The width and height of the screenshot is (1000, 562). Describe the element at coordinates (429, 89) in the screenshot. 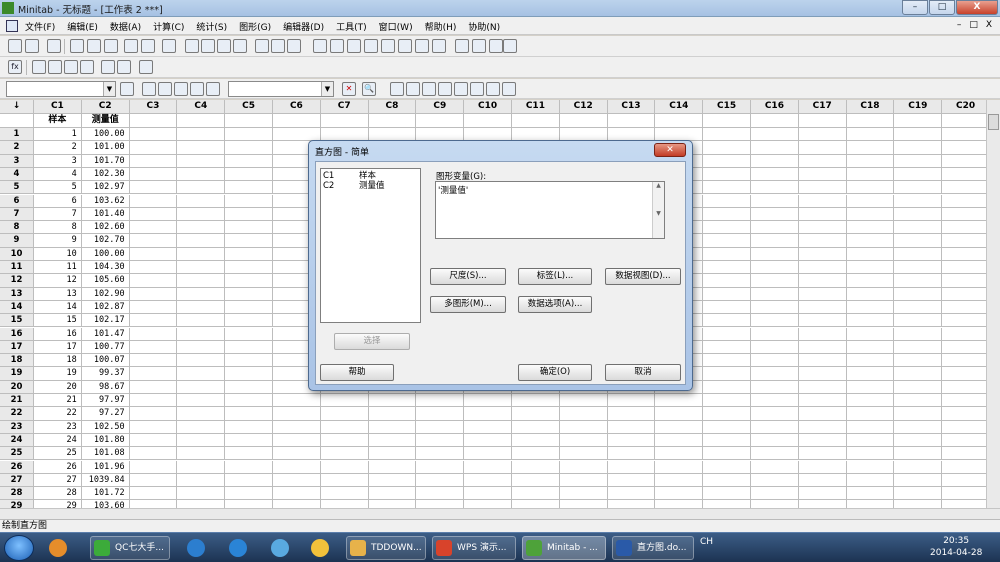

I see `rectangle-tool-icon` at that location.